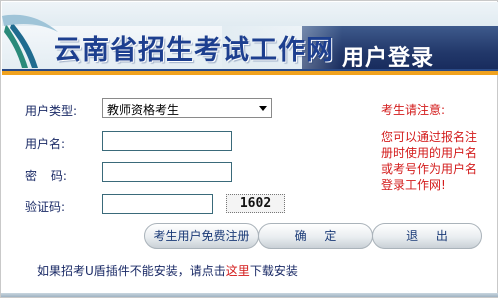 The height and width of the screenshot is (298, 498). Describe the element at coordinates (201, 236) in the screenshot. I see `register-button: 考生用户免费注册` at that location.